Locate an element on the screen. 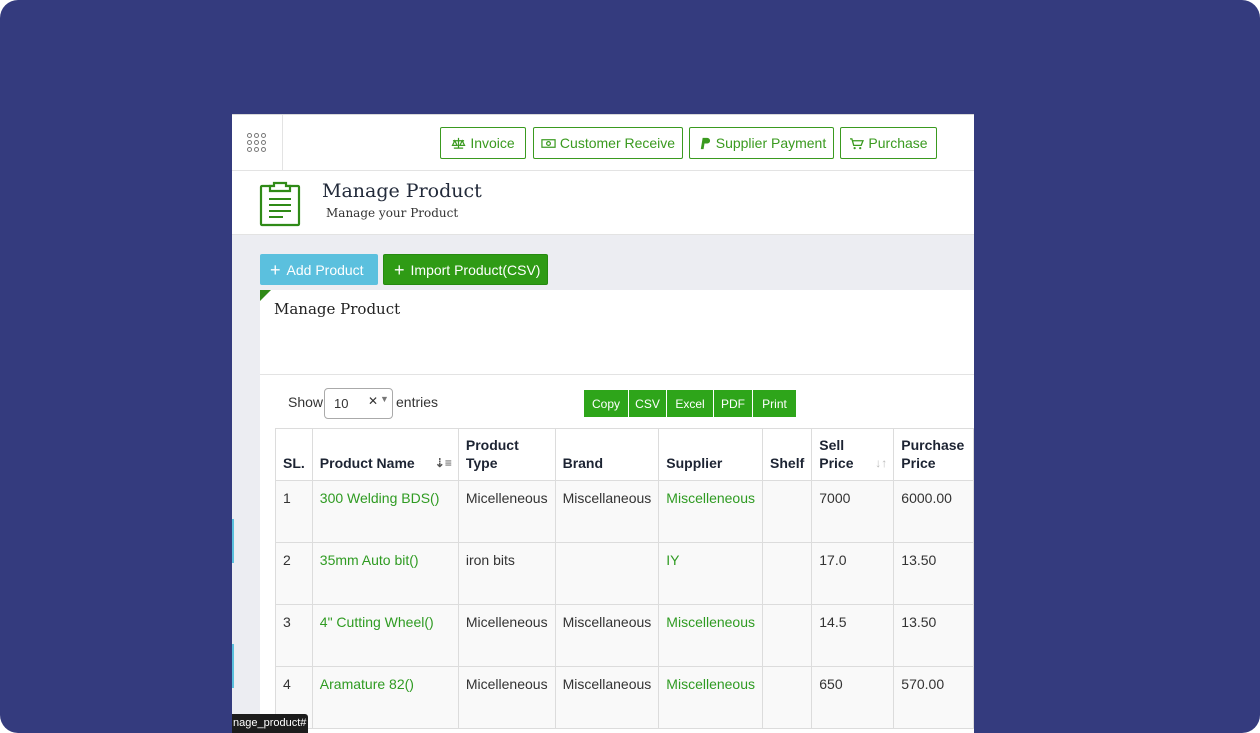  entries-select: 10 ✕ ▼ is located at coordinates (358, 403).